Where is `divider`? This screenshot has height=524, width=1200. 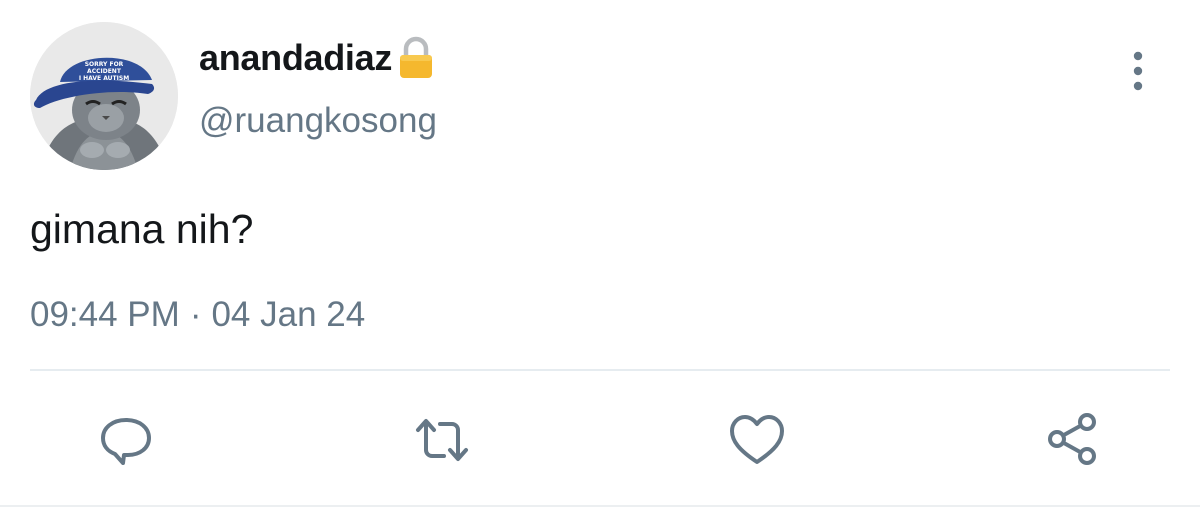 divider is located at coordinates (600, 370).